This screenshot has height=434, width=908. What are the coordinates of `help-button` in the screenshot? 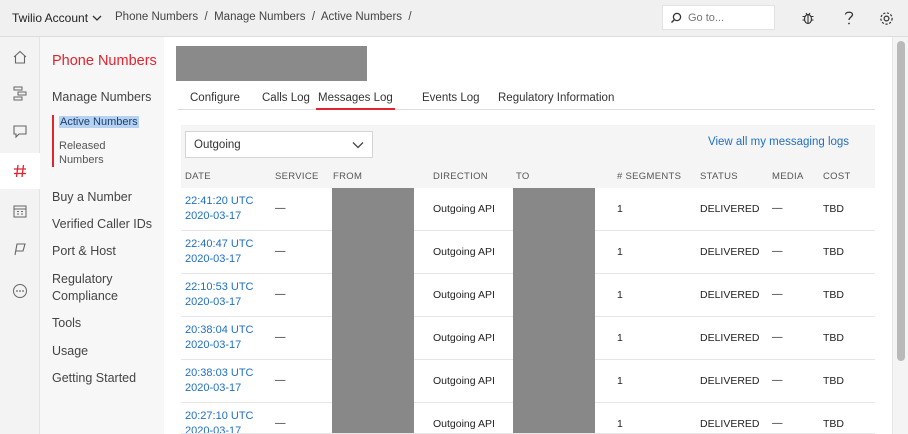 It's located at (849, 18).